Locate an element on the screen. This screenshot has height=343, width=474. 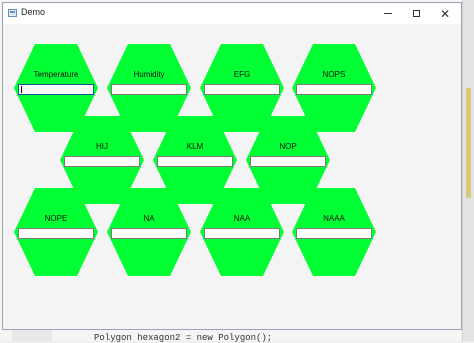
hij-input is located at coordinates (102, 161).